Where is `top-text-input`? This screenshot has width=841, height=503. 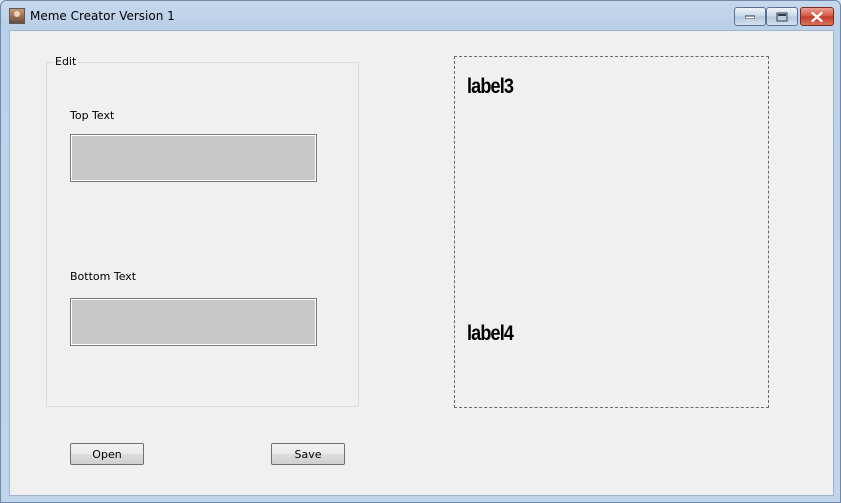 top-text-input is located at coordinates (193, 158).